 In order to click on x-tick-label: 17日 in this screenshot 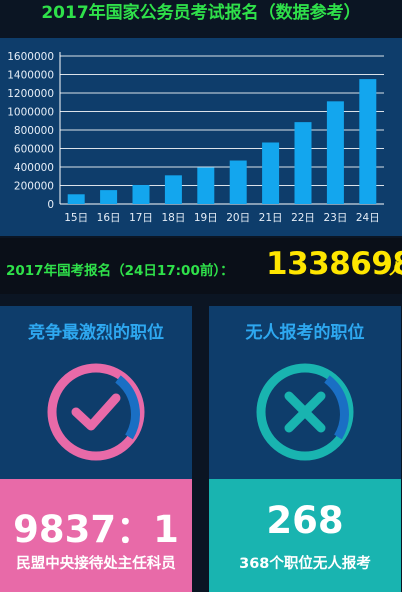, I will do `click(141, 218)`.